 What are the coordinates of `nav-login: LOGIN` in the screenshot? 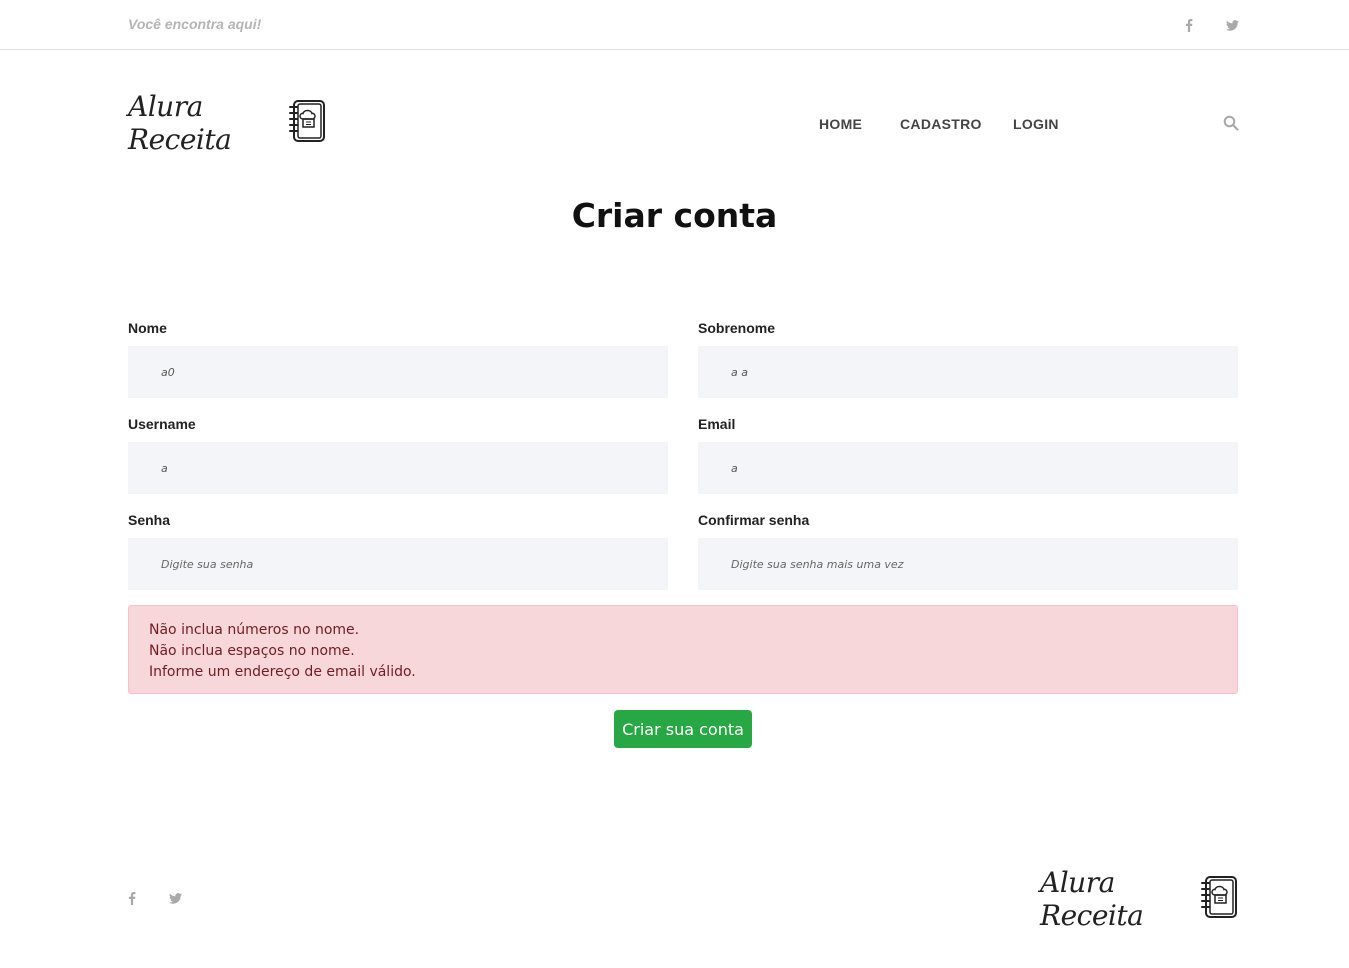 It's located at (1036, 124).